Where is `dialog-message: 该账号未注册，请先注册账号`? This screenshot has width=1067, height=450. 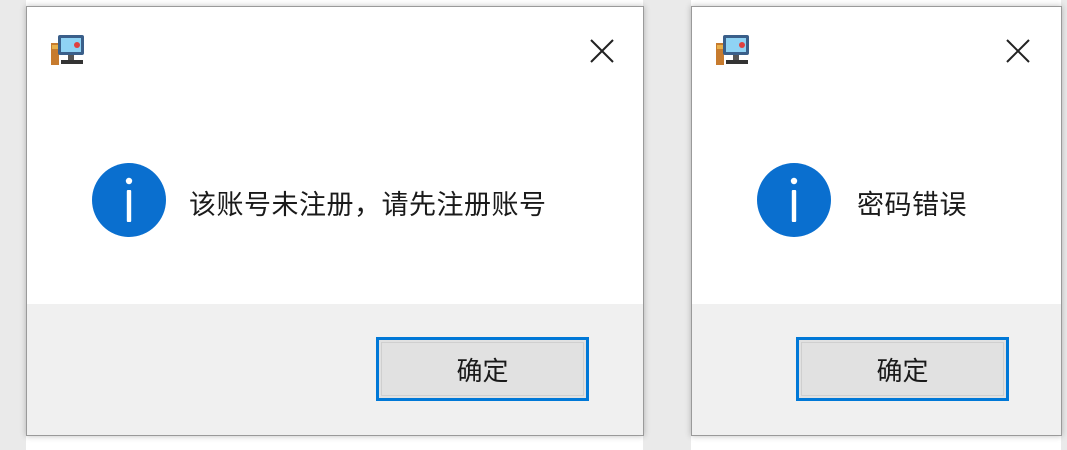
dialog-message: 该账号未注册，请先注册账号 is located at coordinates (368, 205).